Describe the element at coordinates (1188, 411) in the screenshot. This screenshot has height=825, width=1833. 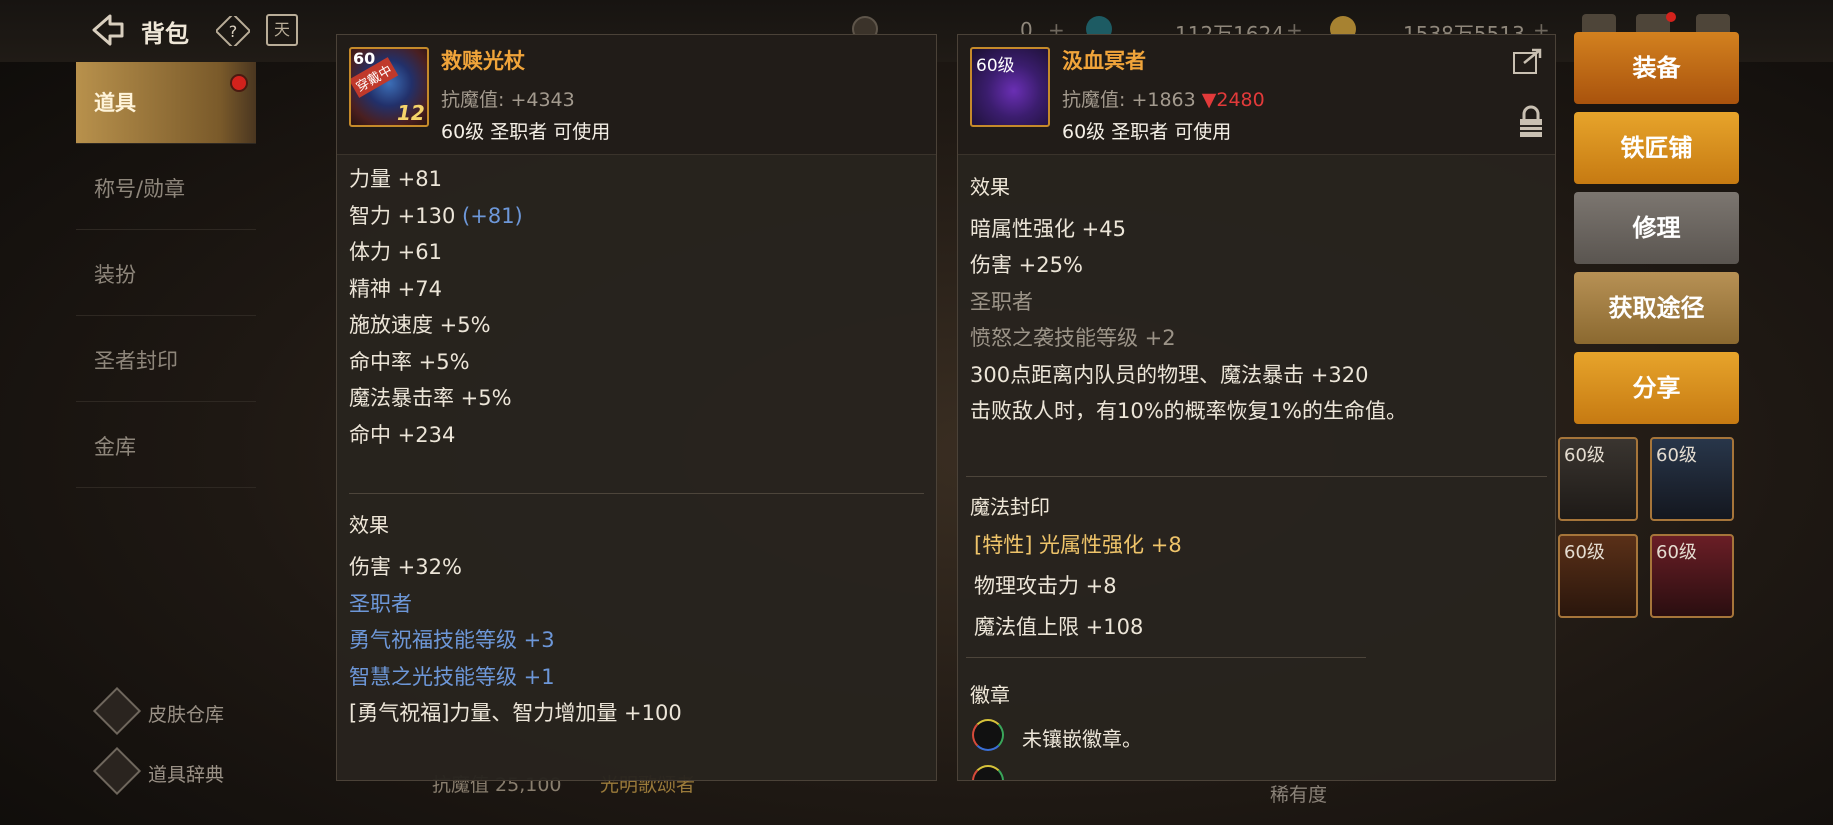
I see `effect-line: 击败敌人时，有10%的概率恢复1%的生命值。` at that location.